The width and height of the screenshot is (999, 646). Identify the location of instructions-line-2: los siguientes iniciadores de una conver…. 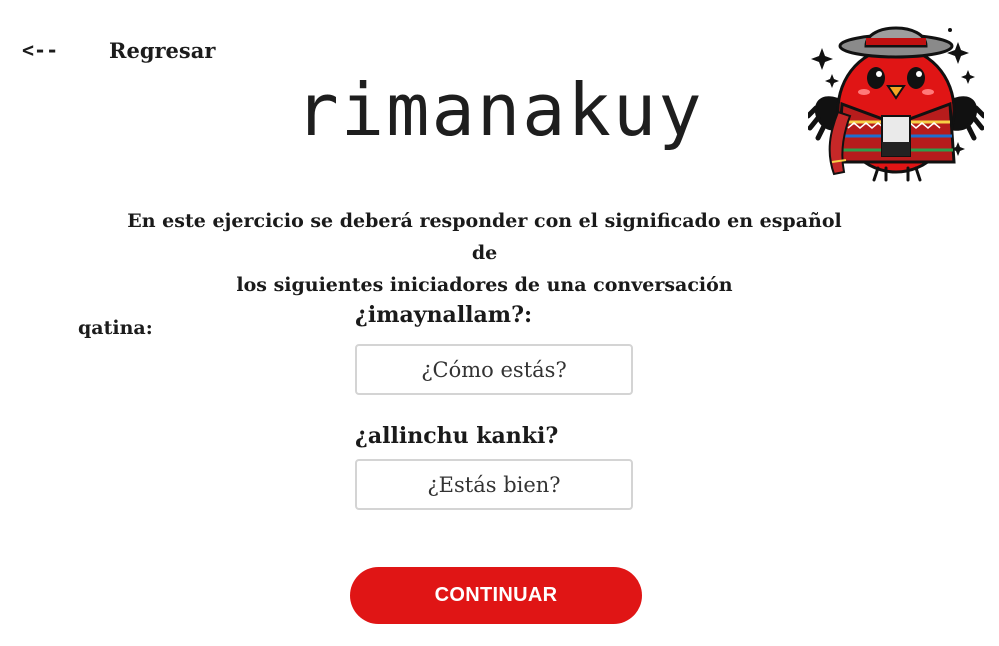
(484, 285).